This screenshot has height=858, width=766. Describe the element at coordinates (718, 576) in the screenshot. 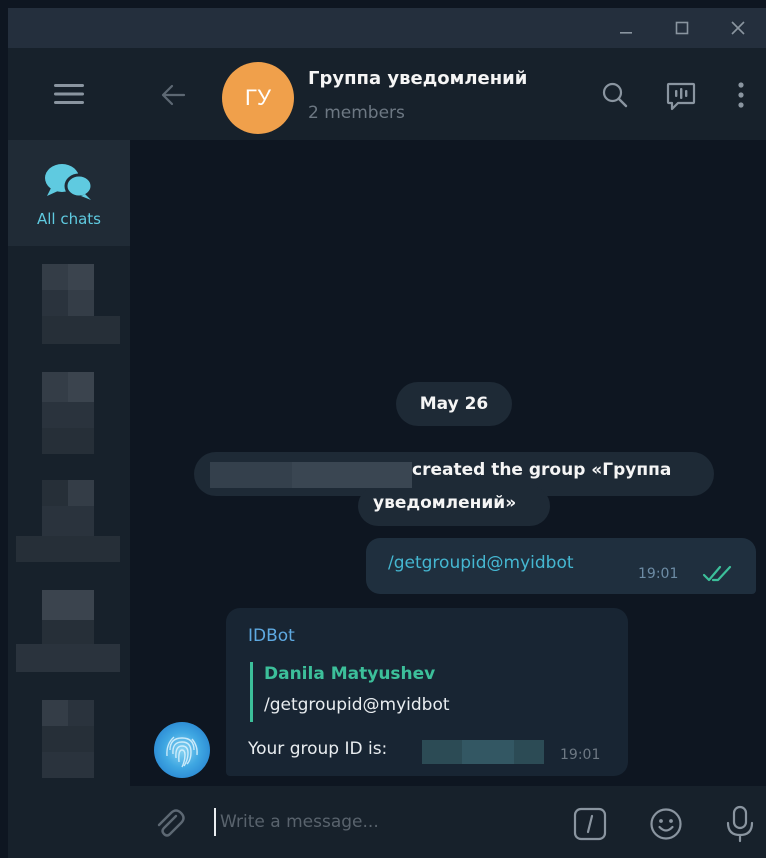

I see `double-check-icon` at that location.